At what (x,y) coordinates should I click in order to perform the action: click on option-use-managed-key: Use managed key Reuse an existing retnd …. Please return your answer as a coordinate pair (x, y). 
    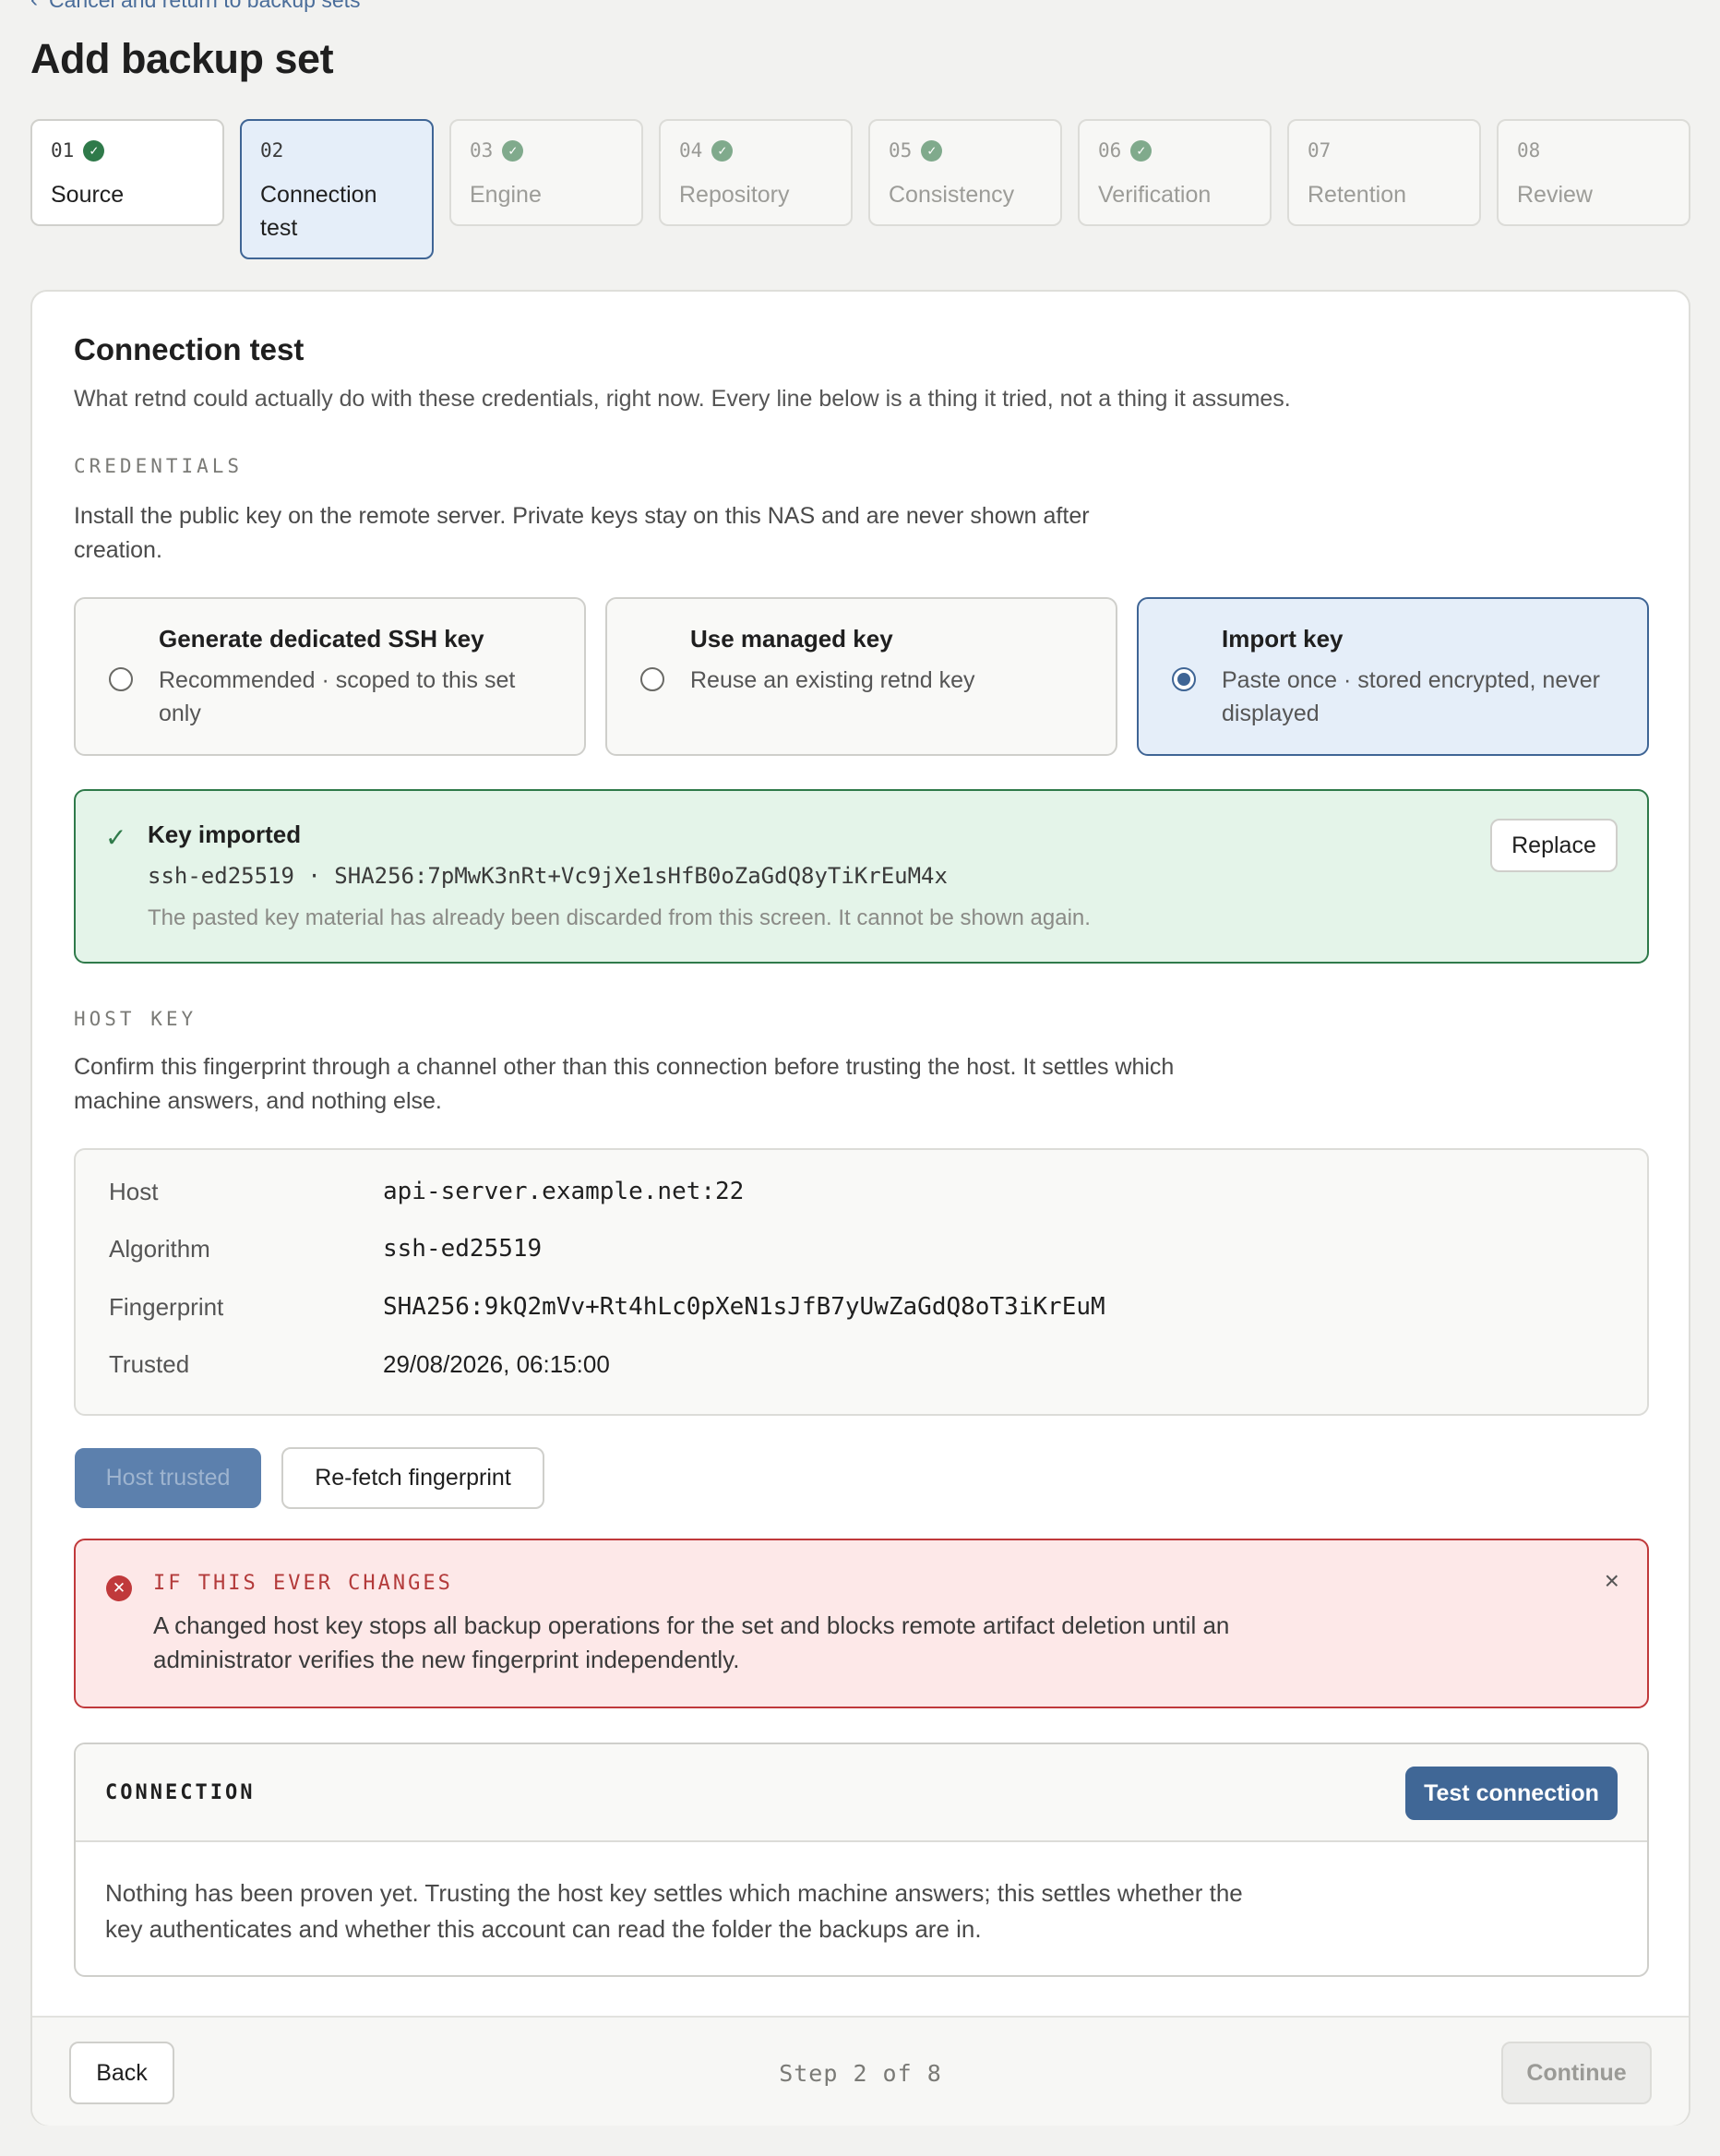
    Looking at the image, I should click on (861, 676).